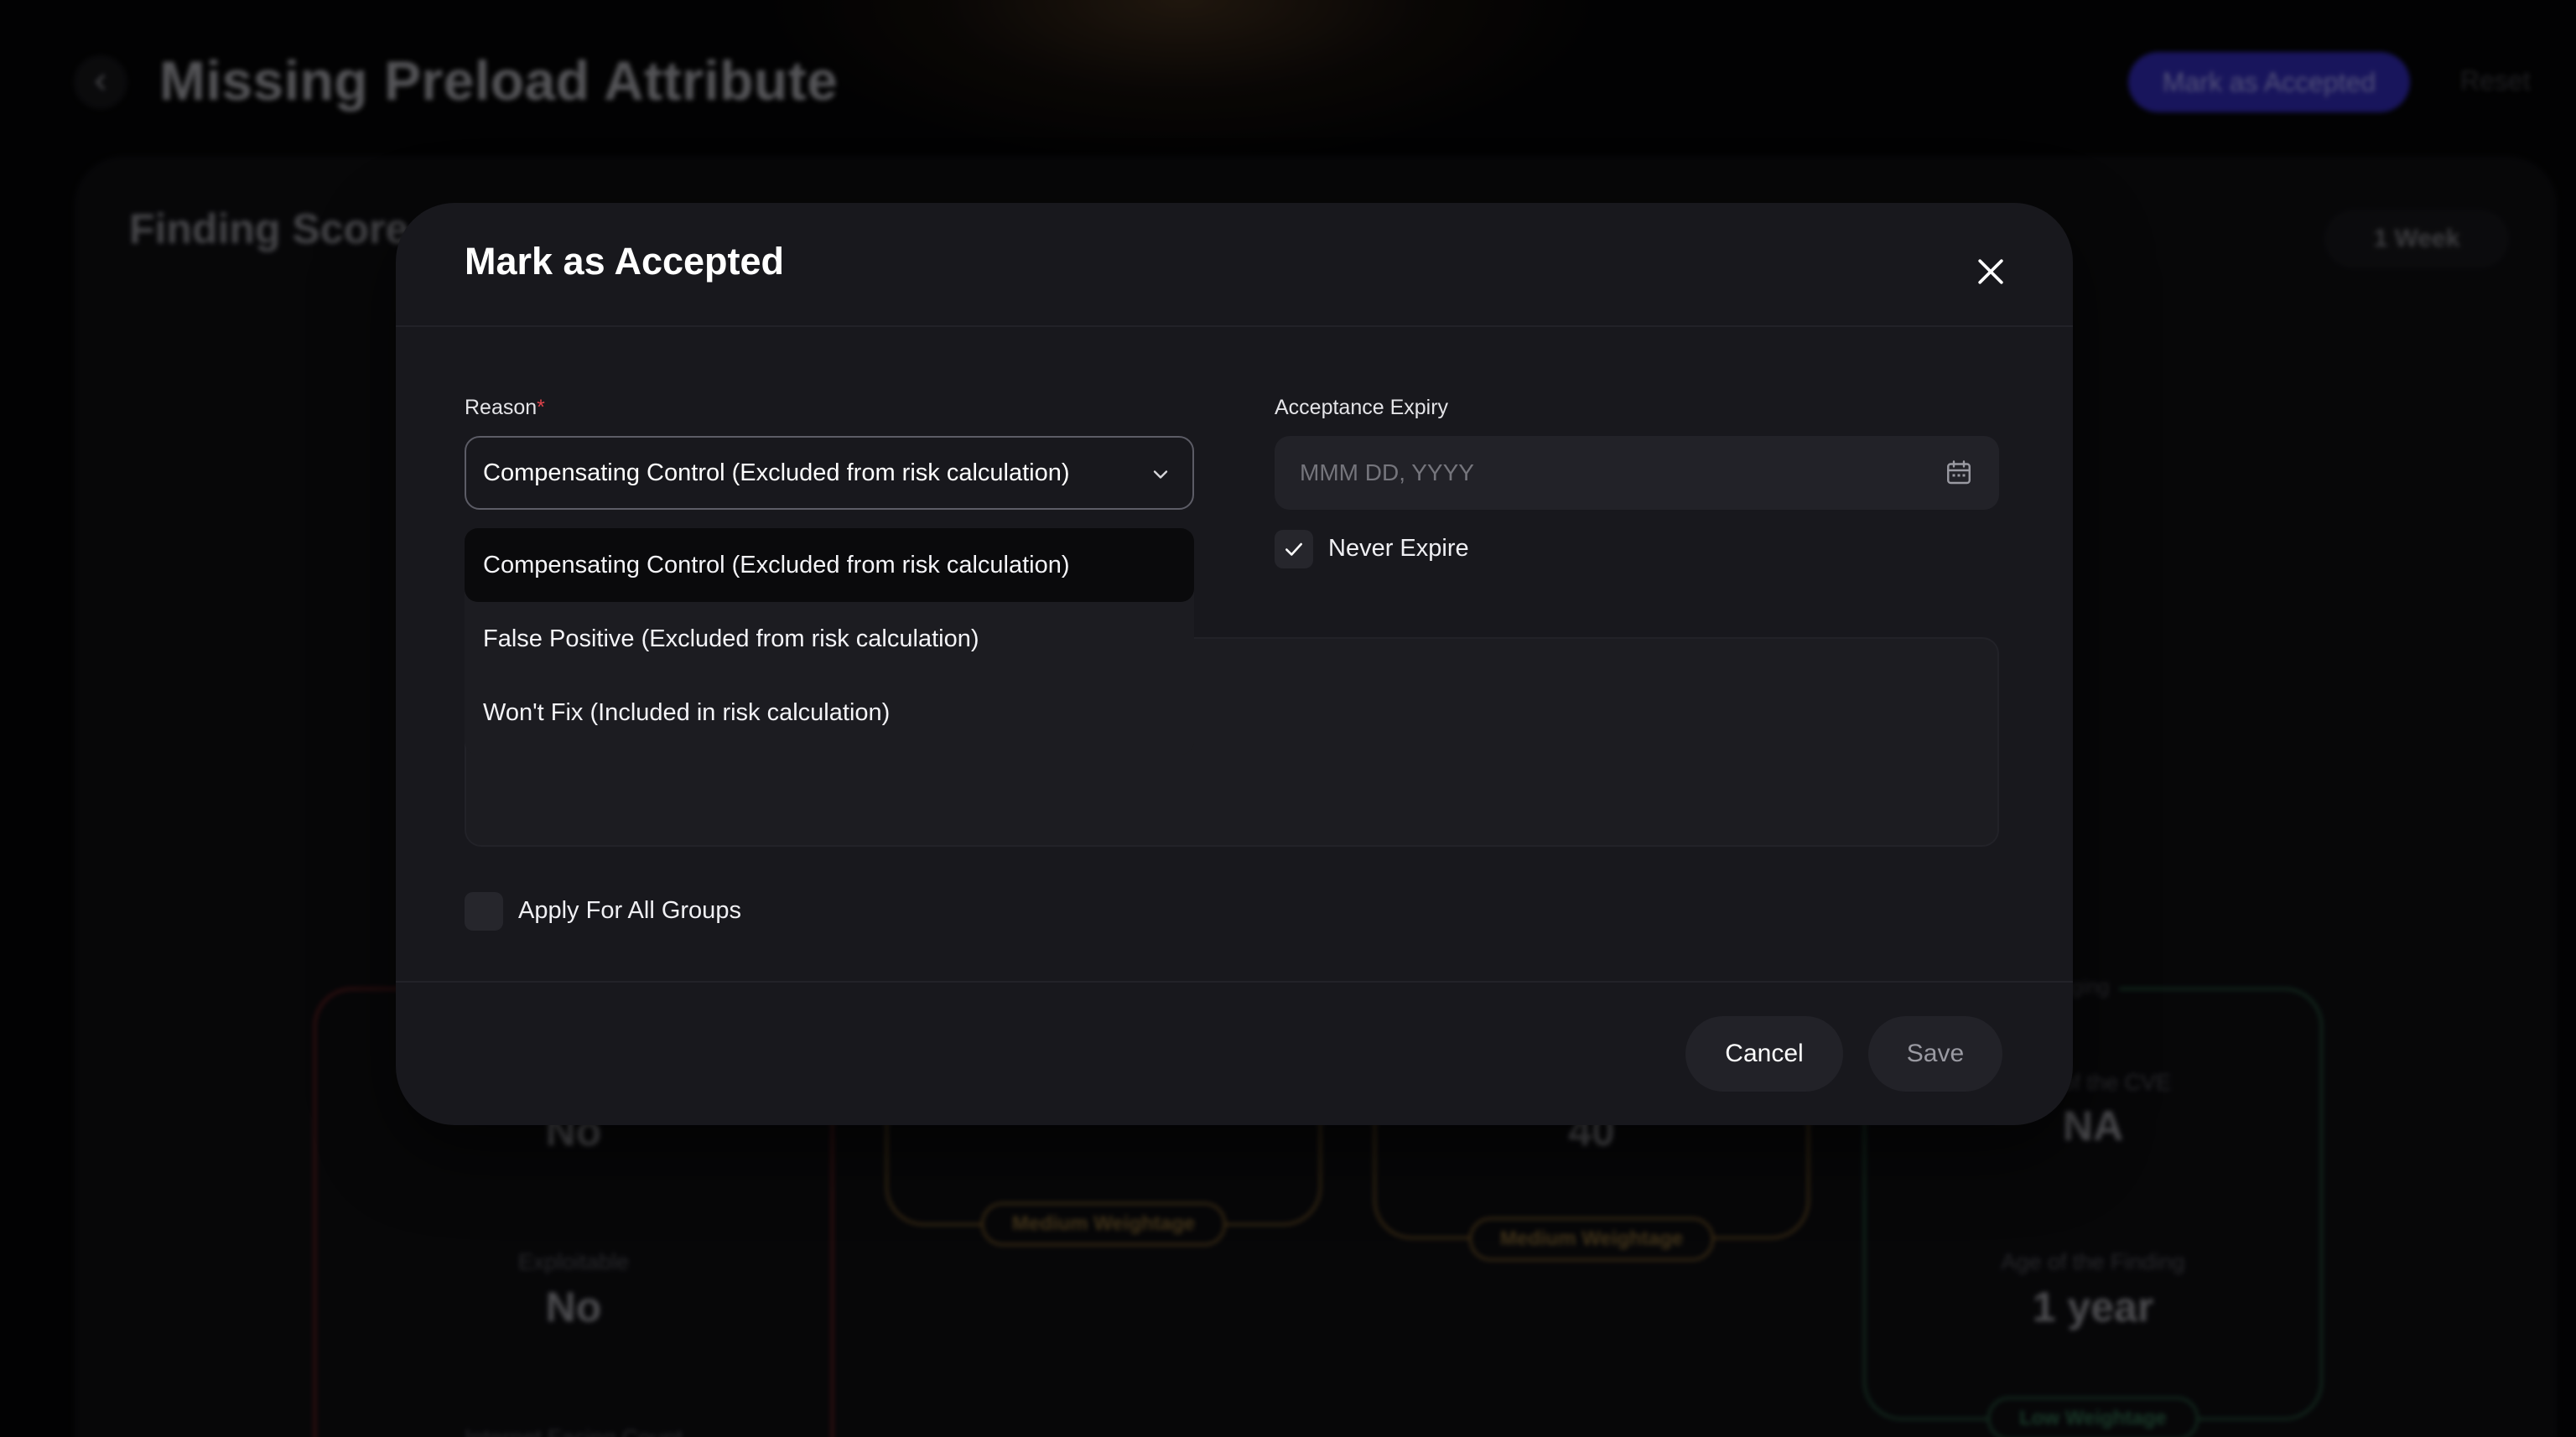 This screenshot has height=1437, width=2576. Describe the element at coordinates (1160, 475) in the screenshot. I see `chevron-down-icon` at that location.